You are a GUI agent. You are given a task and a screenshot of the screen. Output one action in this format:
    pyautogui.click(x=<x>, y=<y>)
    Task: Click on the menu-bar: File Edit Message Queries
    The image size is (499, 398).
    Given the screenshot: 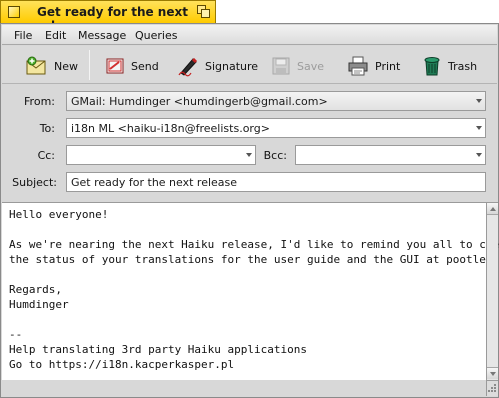 What is the action you would take?
    pyautogui.click(x=249, y=35)
    